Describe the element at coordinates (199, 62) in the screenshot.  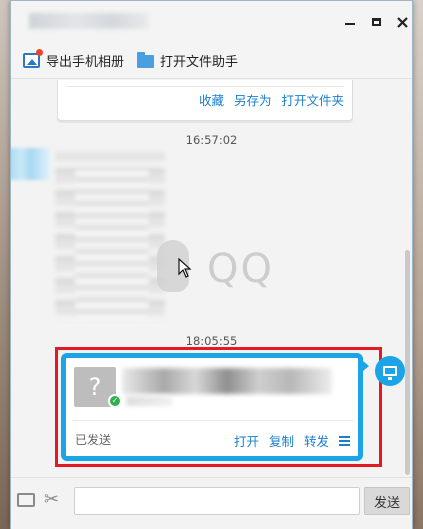
I see `open-file-helper-label: 打开文件助手` at that location.